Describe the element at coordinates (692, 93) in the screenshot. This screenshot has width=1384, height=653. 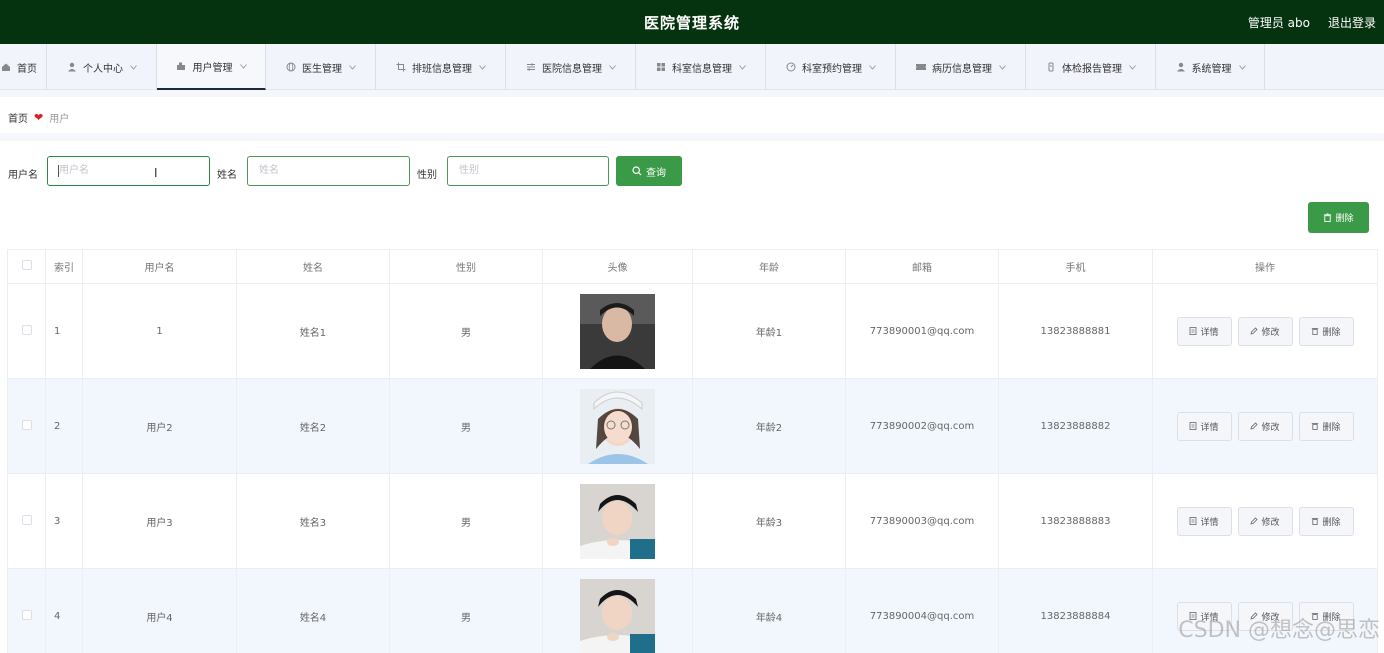
I see `divider` at that location.